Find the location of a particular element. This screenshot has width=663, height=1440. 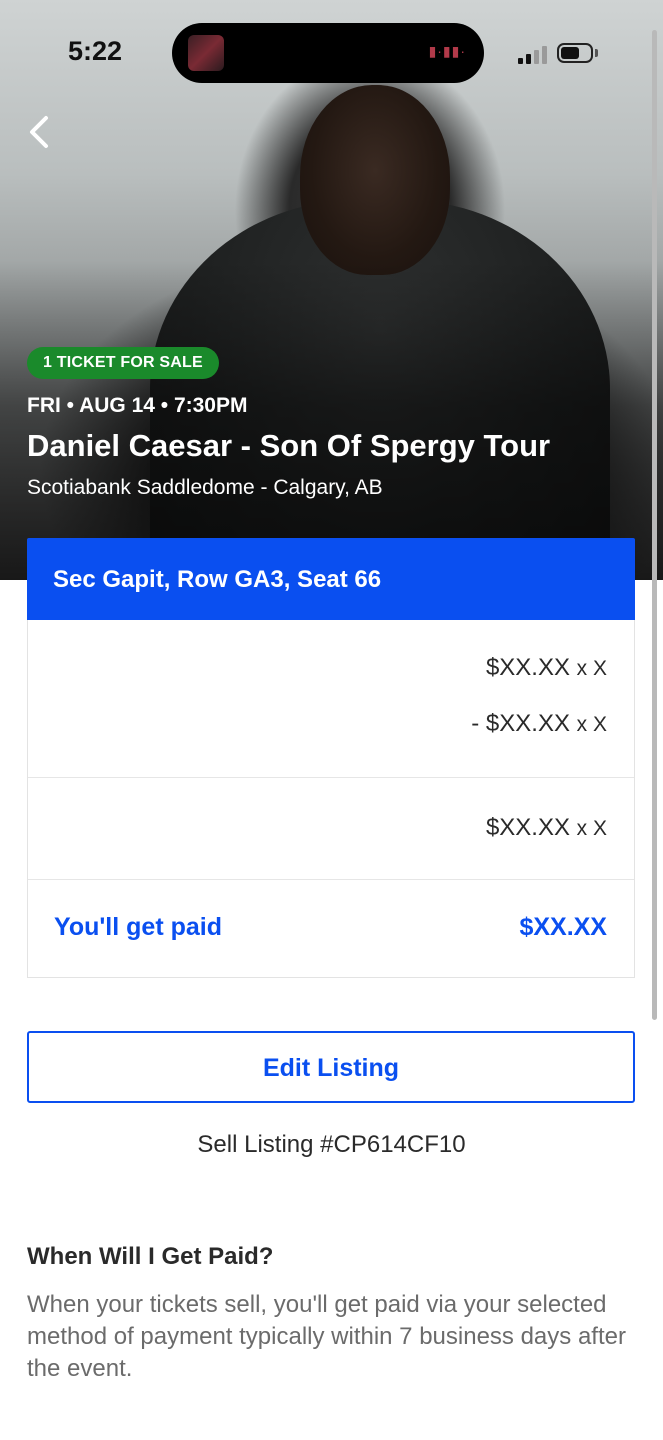

battery-icon is located at coordinates (575, 53).